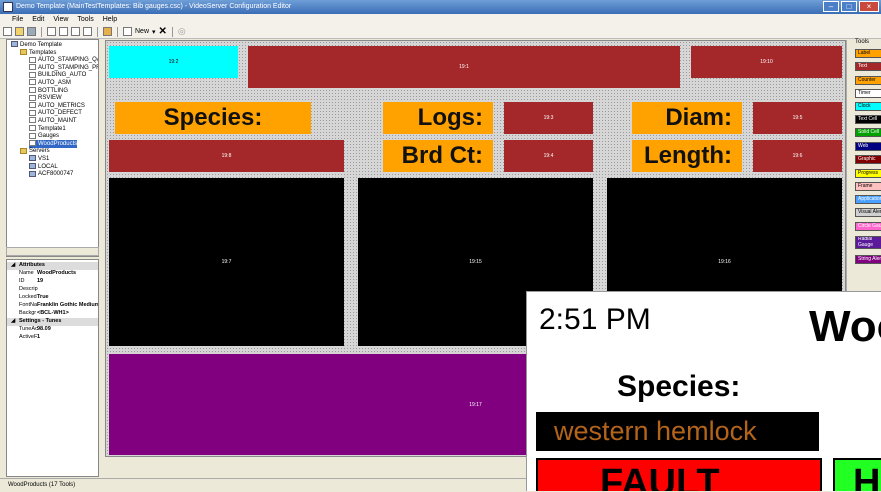  What do you see at coordinates (52, 330) in the screenshot?
I see `property-row: TuneAc 98.09` at bounding box center [52, 330].